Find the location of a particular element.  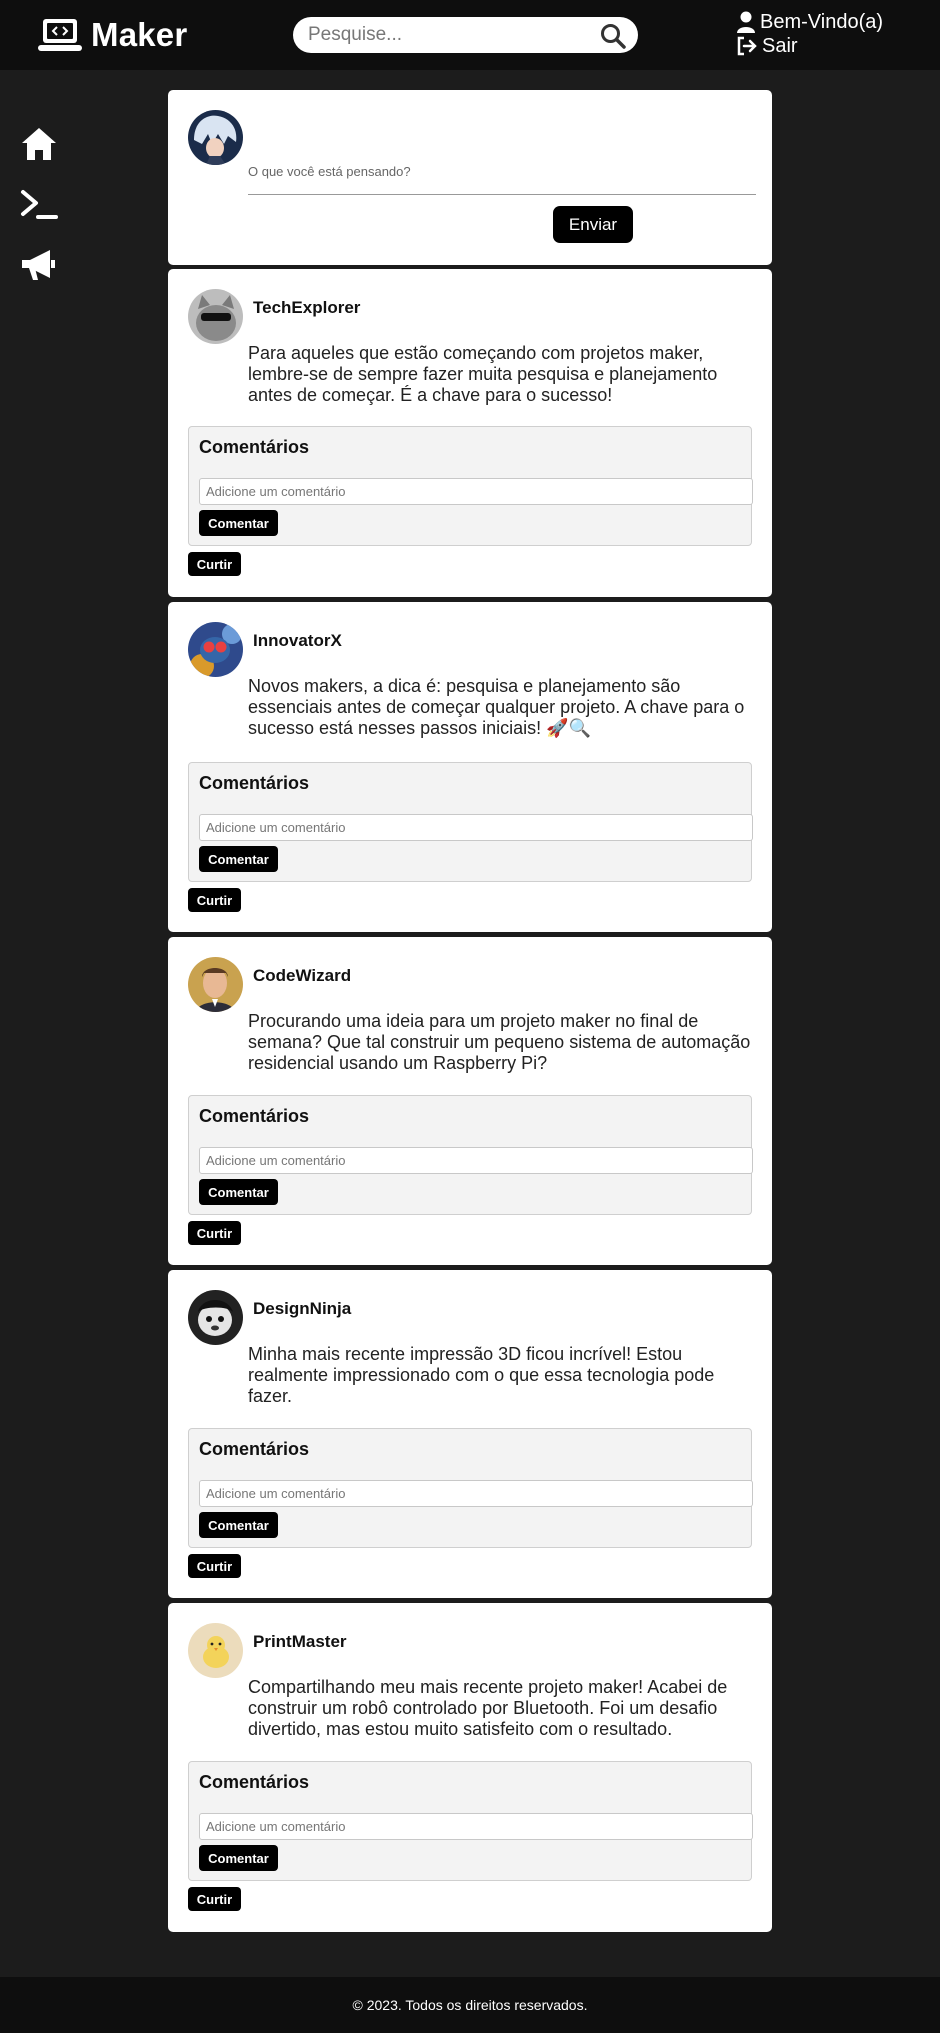

post-username: TechExplorer is located at coordinates (306, 308).